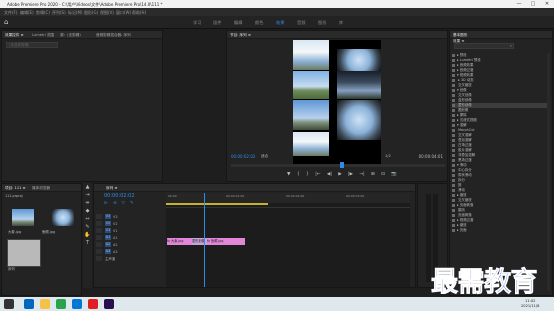 This screenshot has width=554, height=311. Describe the element at coordinates (87, 227) in the screenshot. I see `pen-tool-icon: ✎` at that location.